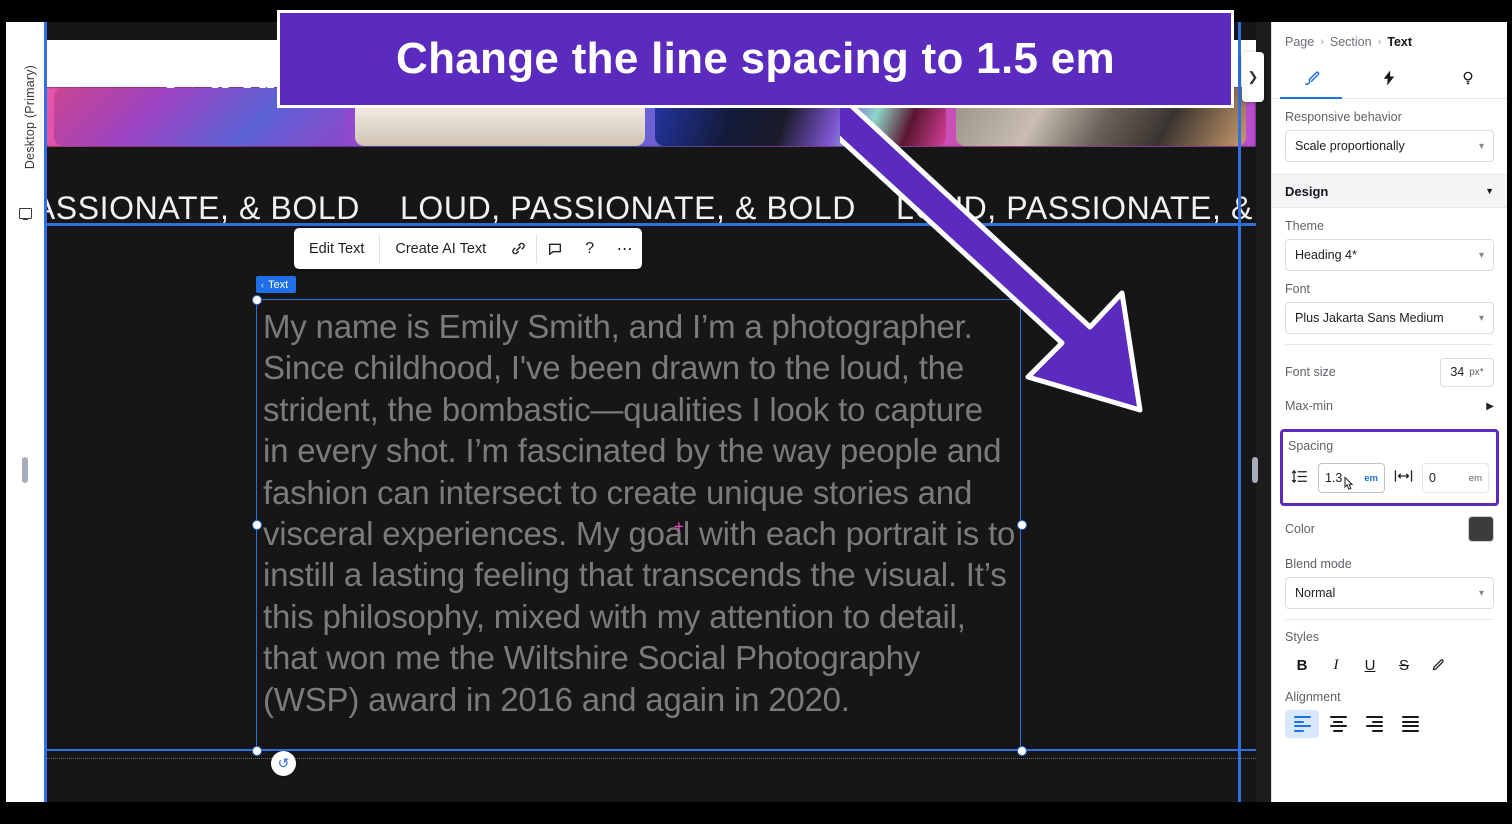 Image resolution: width=1512 pixels, height=824 pixels. Describe the element at coordinates (679, 526) in the screenshot. I see `crosshair-cursor-icon: +` at that location.